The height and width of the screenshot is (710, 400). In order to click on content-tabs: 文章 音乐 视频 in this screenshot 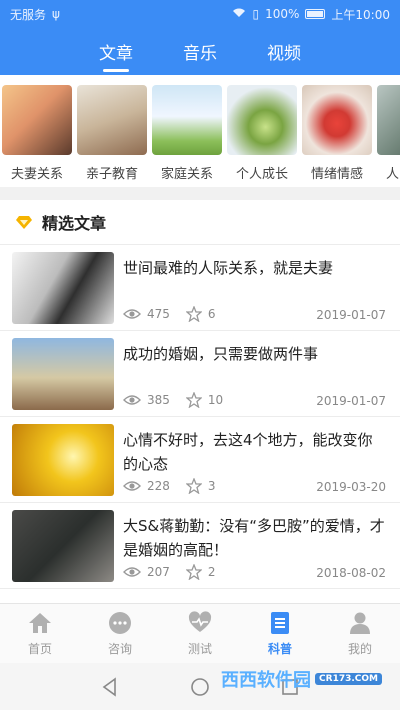, I will do `click(200, 51)`.